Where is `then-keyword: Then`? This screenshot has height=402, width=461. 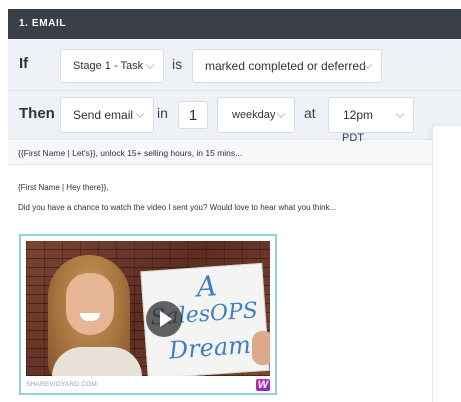
then-keyword: Then is located at coordinates (37, 113).